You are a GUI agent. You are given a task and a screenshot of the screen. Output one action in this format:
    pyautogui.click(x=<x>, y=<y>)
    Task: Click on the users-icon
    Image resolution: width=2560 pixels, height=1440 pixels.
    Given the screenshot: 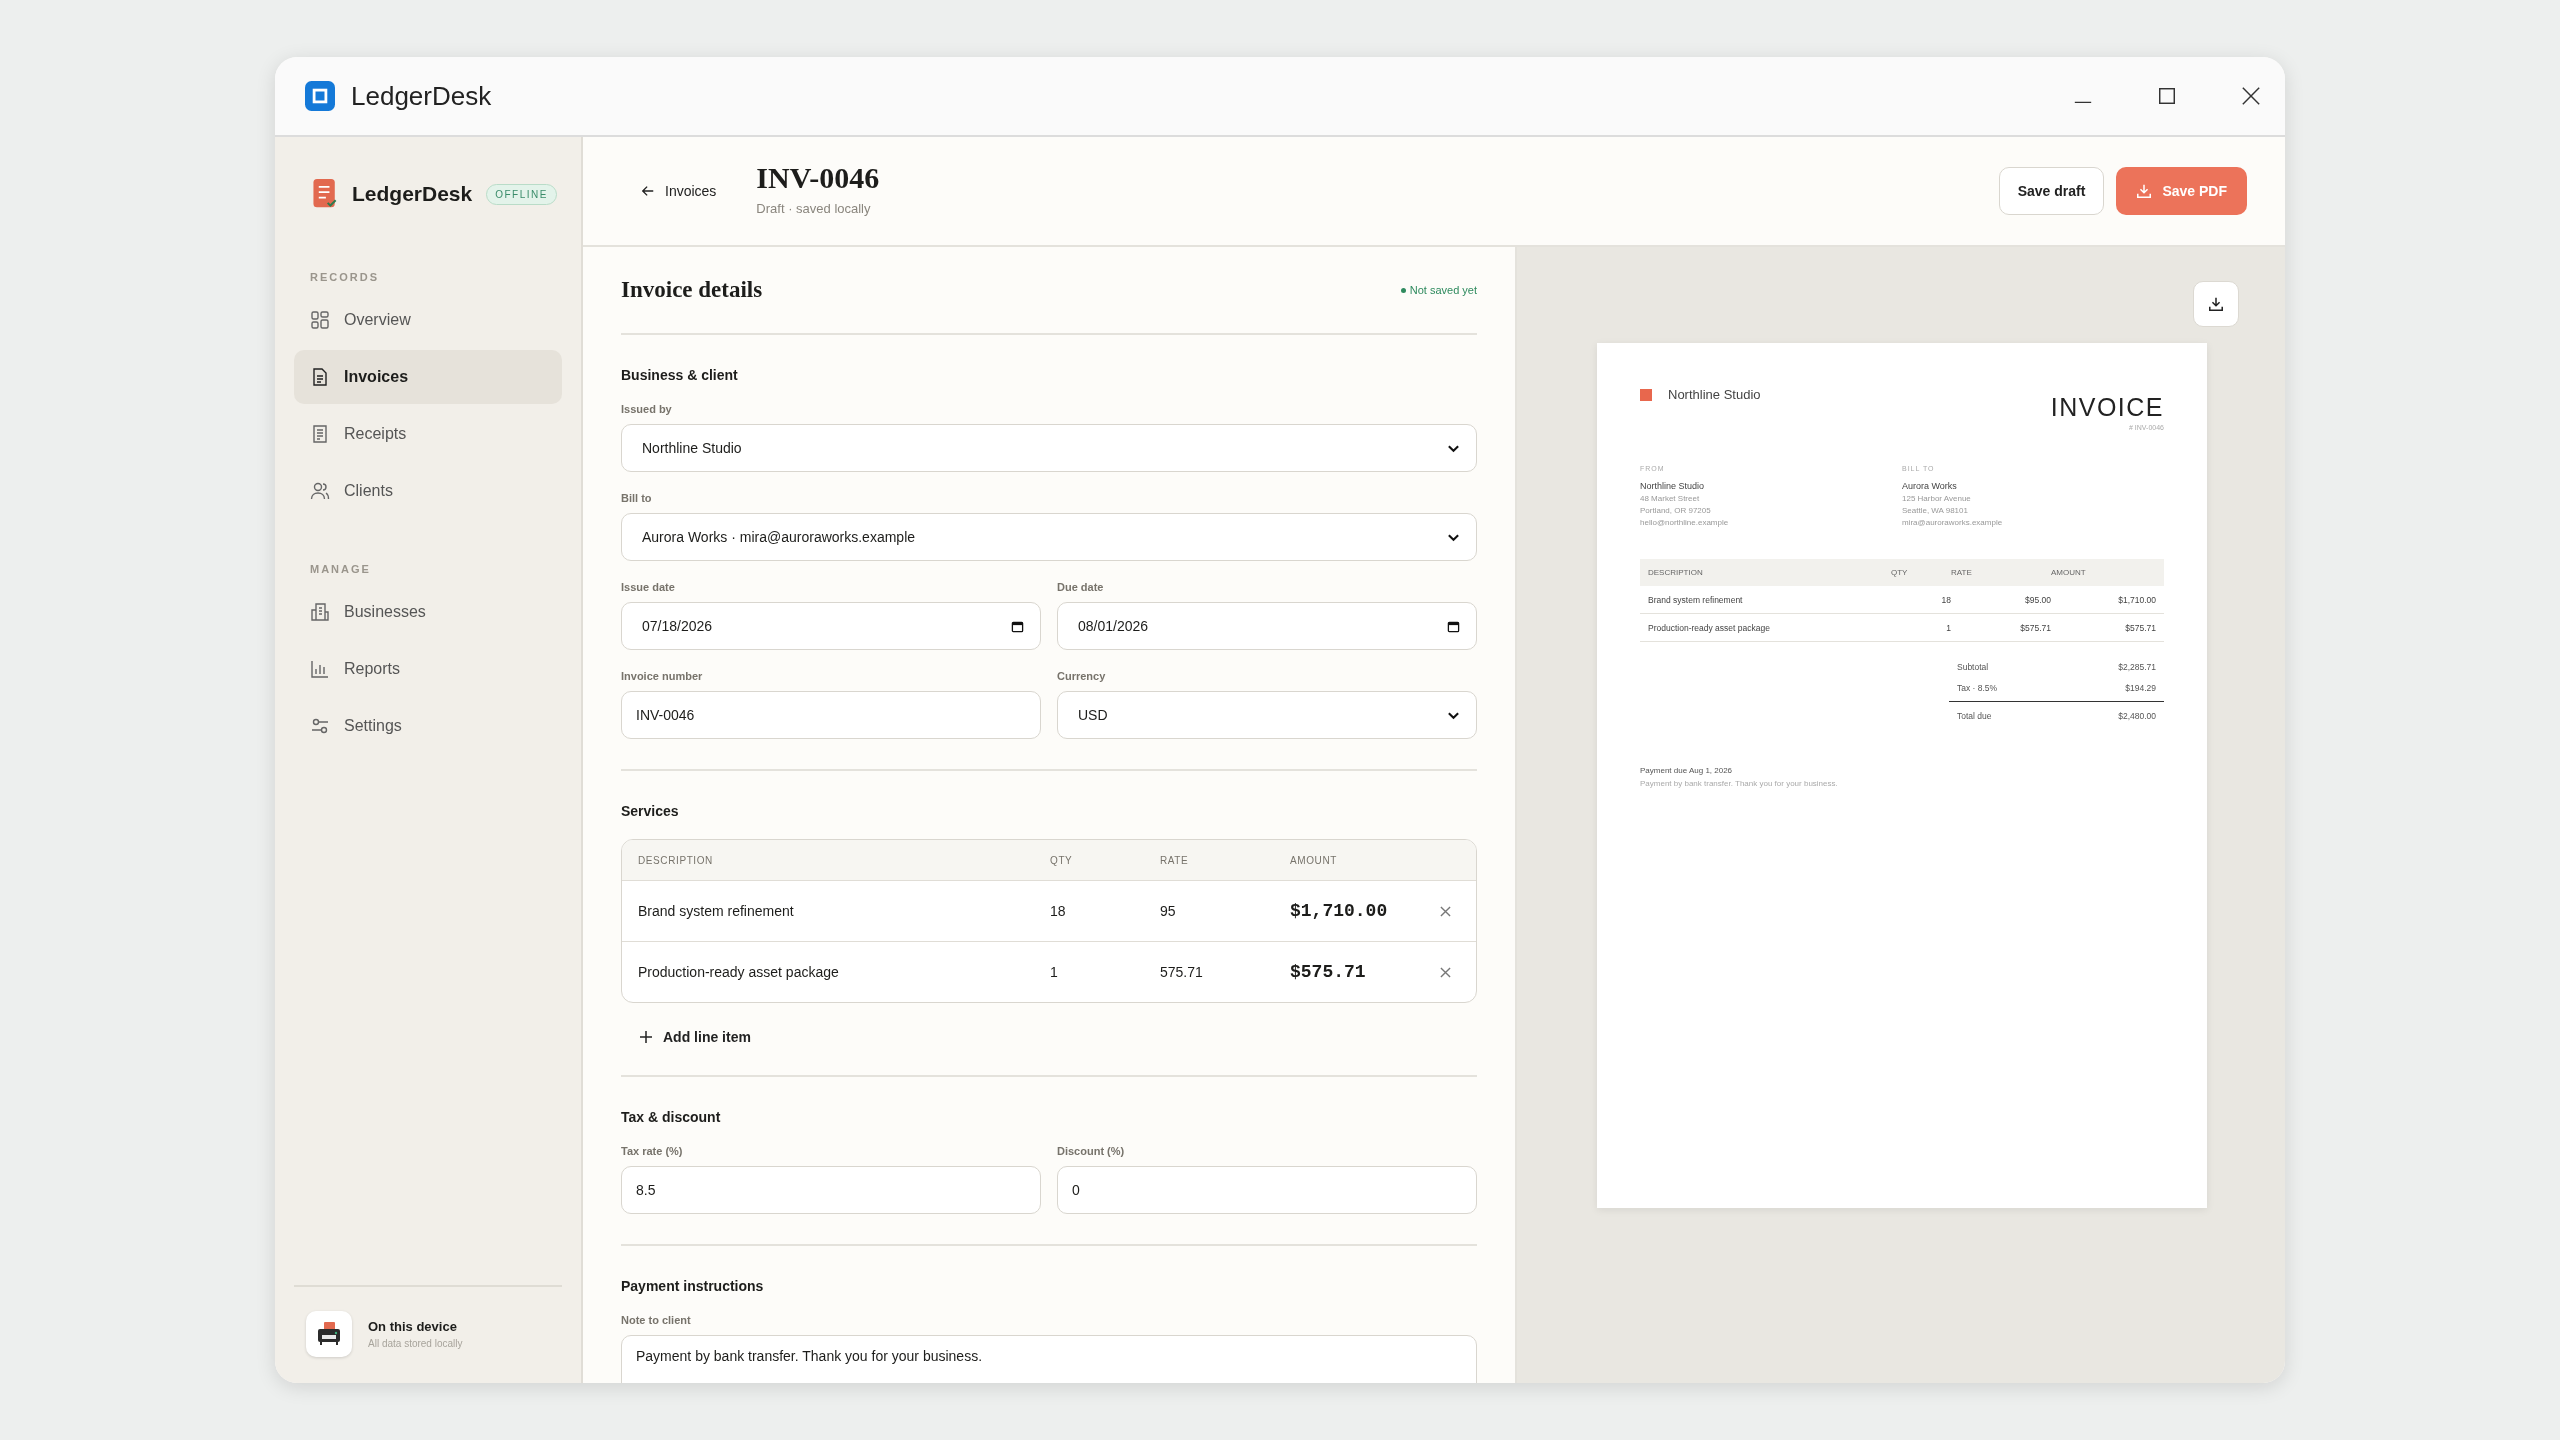 What is the action you would take?
    pyautogui.click(x=320, y=491)
    